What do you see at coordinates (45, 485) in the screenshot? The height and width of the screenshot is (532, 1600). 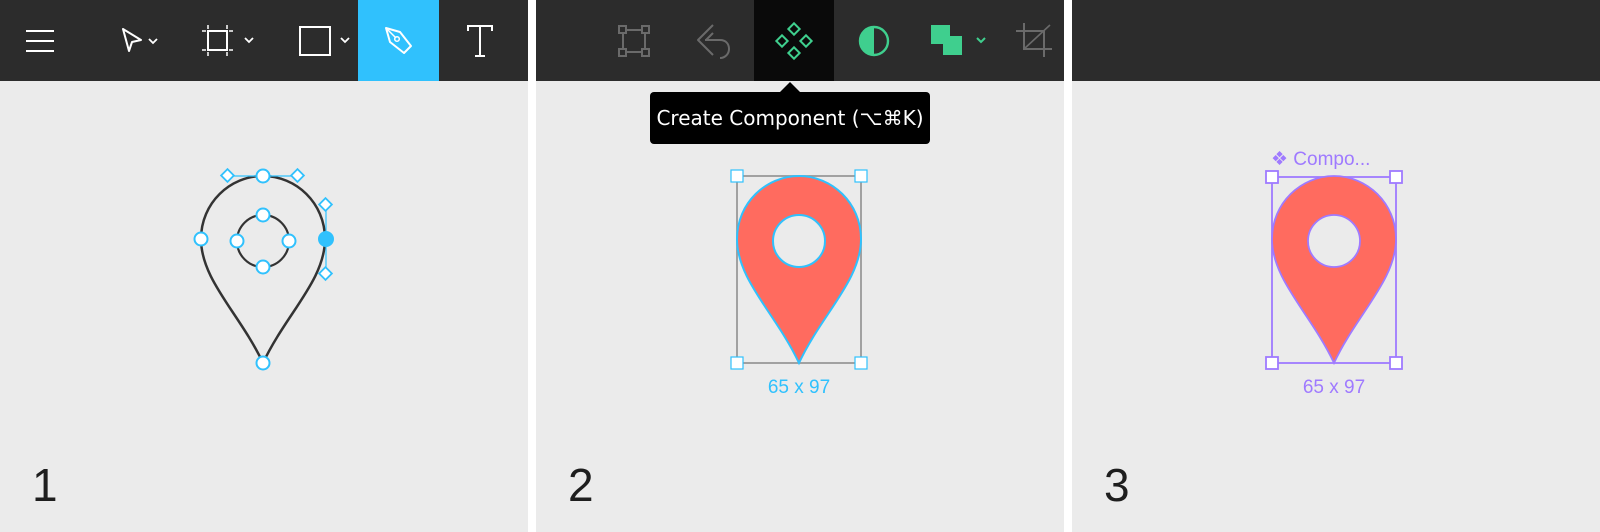 I see `step-number: 1` at bounding box center [45, 485].